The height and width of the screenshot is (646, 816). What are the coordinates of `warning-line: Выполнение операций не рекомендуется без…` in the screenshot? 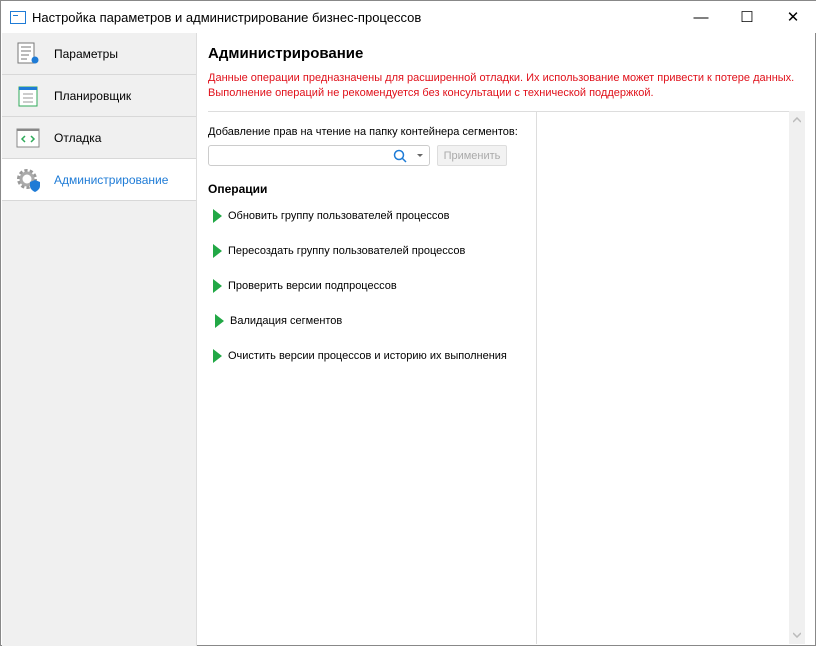 It's located at (431, 93).